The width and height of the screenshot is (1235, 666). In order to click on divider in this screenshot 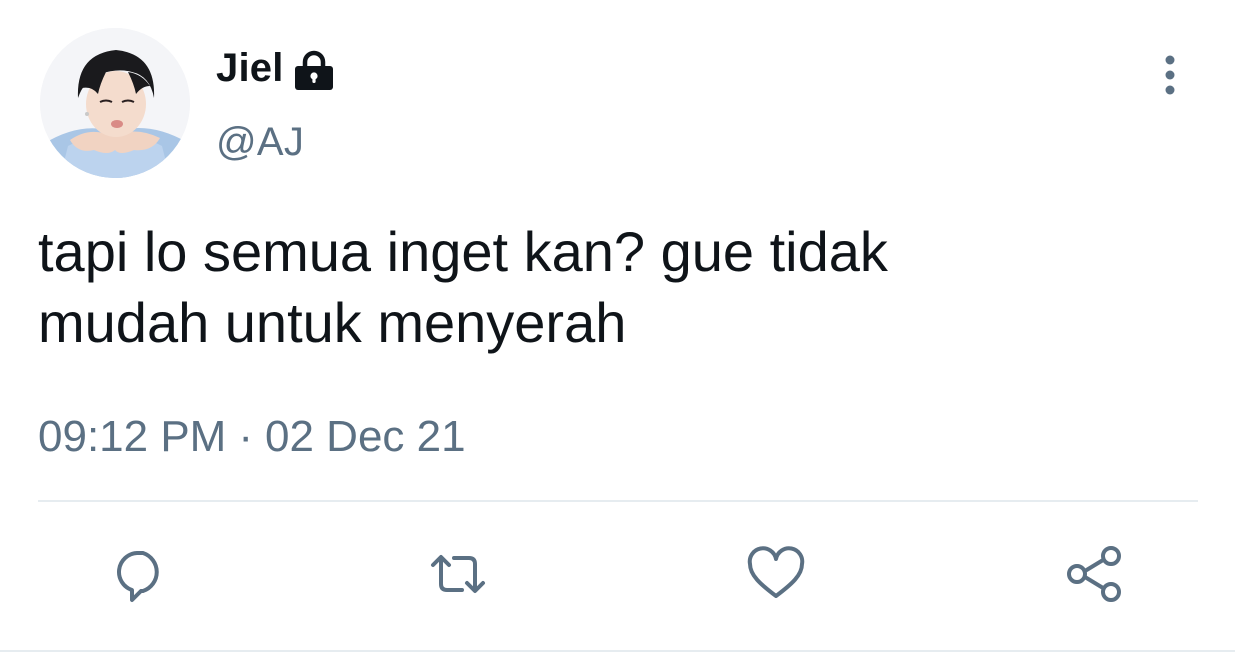, I will do `click(618, 501)`.